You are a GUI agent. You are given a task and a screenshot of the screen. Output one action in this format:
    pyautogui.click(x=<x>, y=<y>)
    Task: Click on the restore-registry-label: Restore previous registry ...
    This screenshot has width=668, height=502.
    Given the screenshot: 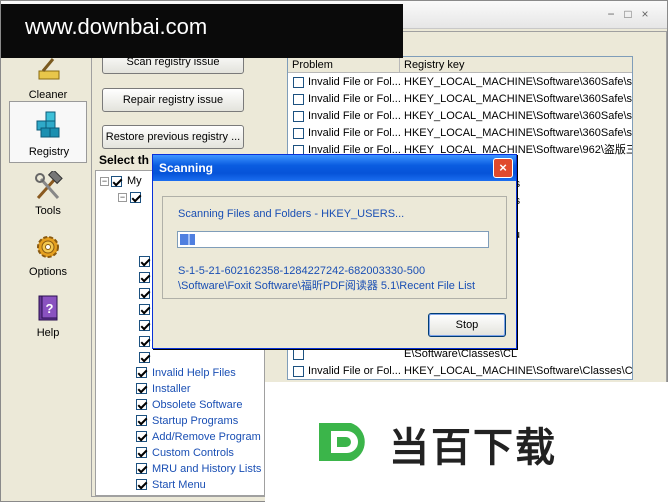 What is the action you would take?
    pyautogui.click(x=173, y=137)
    